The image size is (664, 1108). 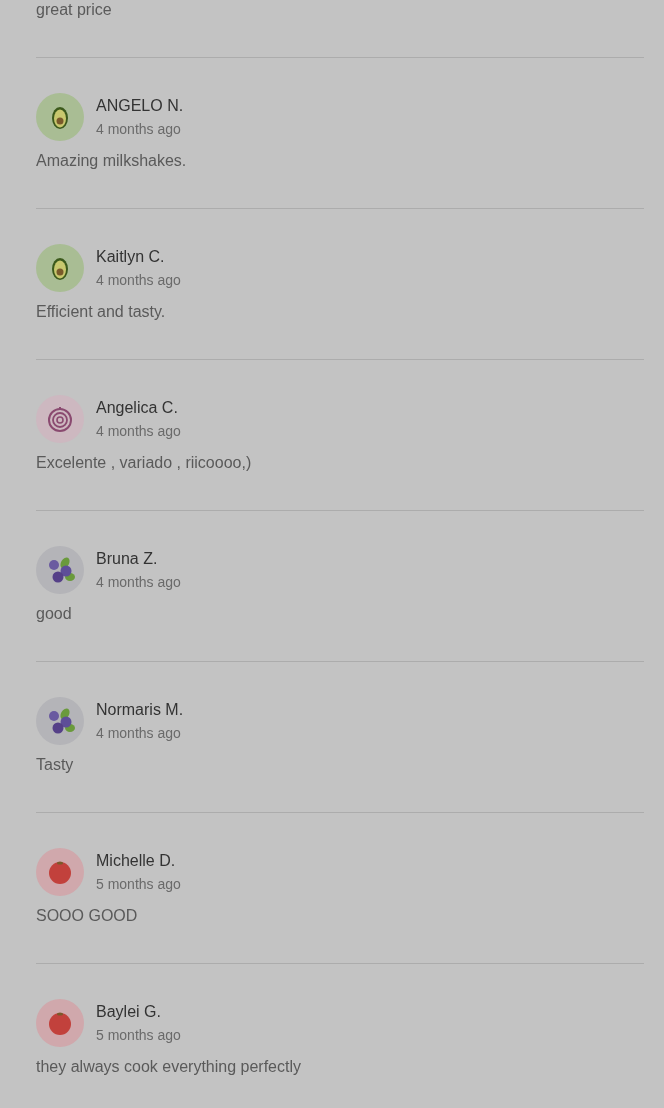 What do you see at coordinates (140, 710) in the screenshot?
I see `reviewer-name: Normaris M.` at bounding box center [140, 710].